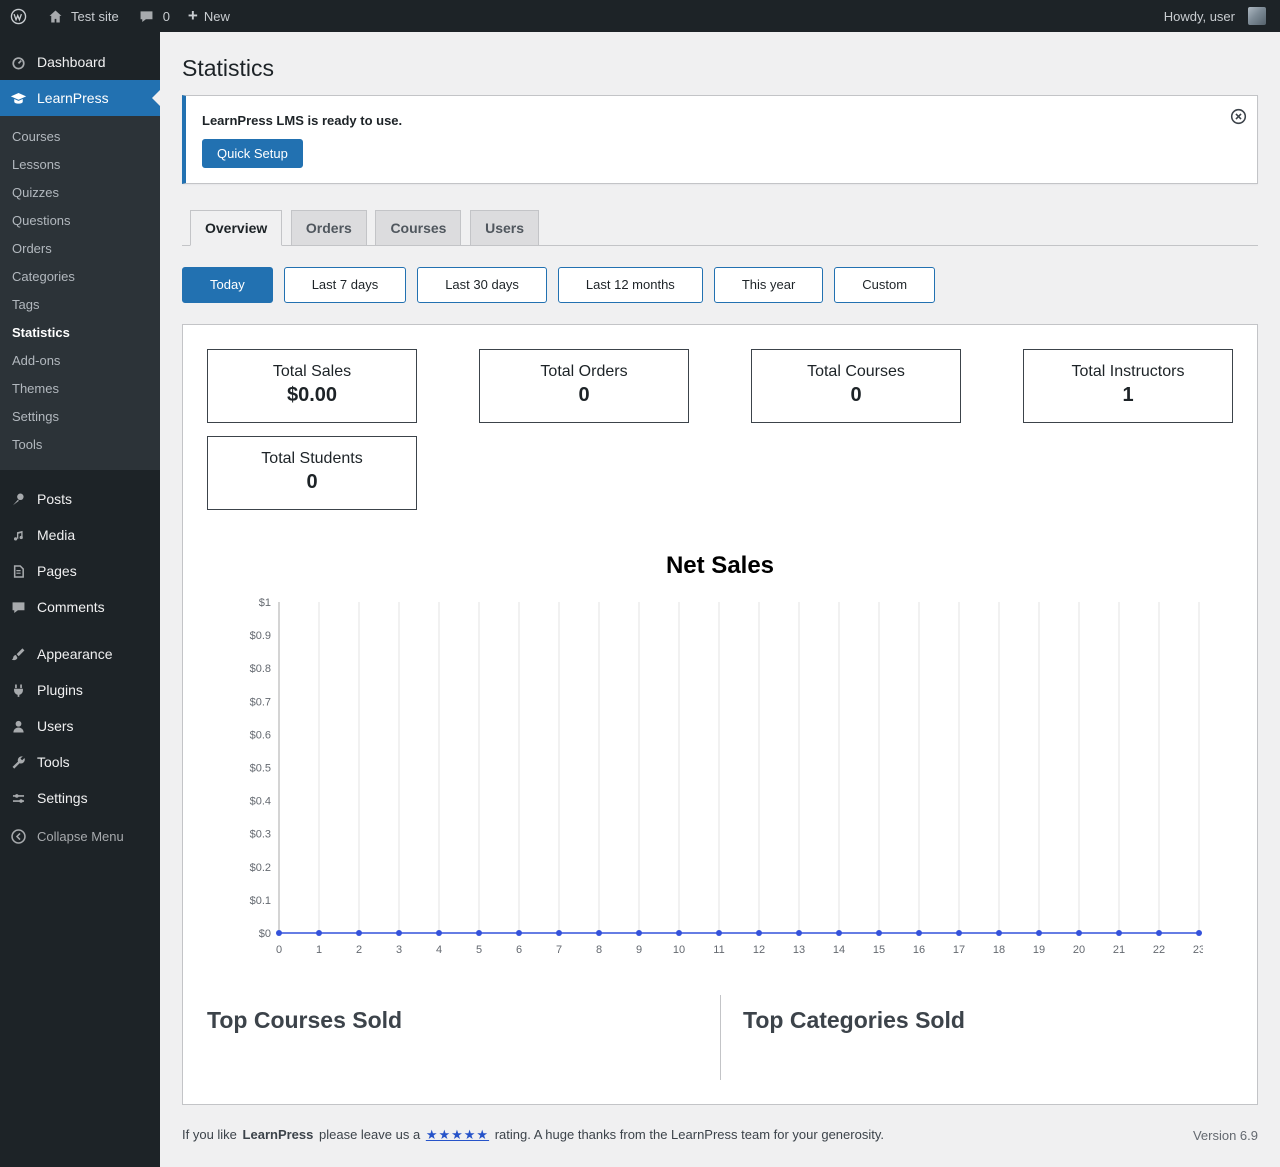 The height and width of the screenshot is (1167, 1280). I want to click on sidebar-item-statistics: Statistics, so click(80, 333).